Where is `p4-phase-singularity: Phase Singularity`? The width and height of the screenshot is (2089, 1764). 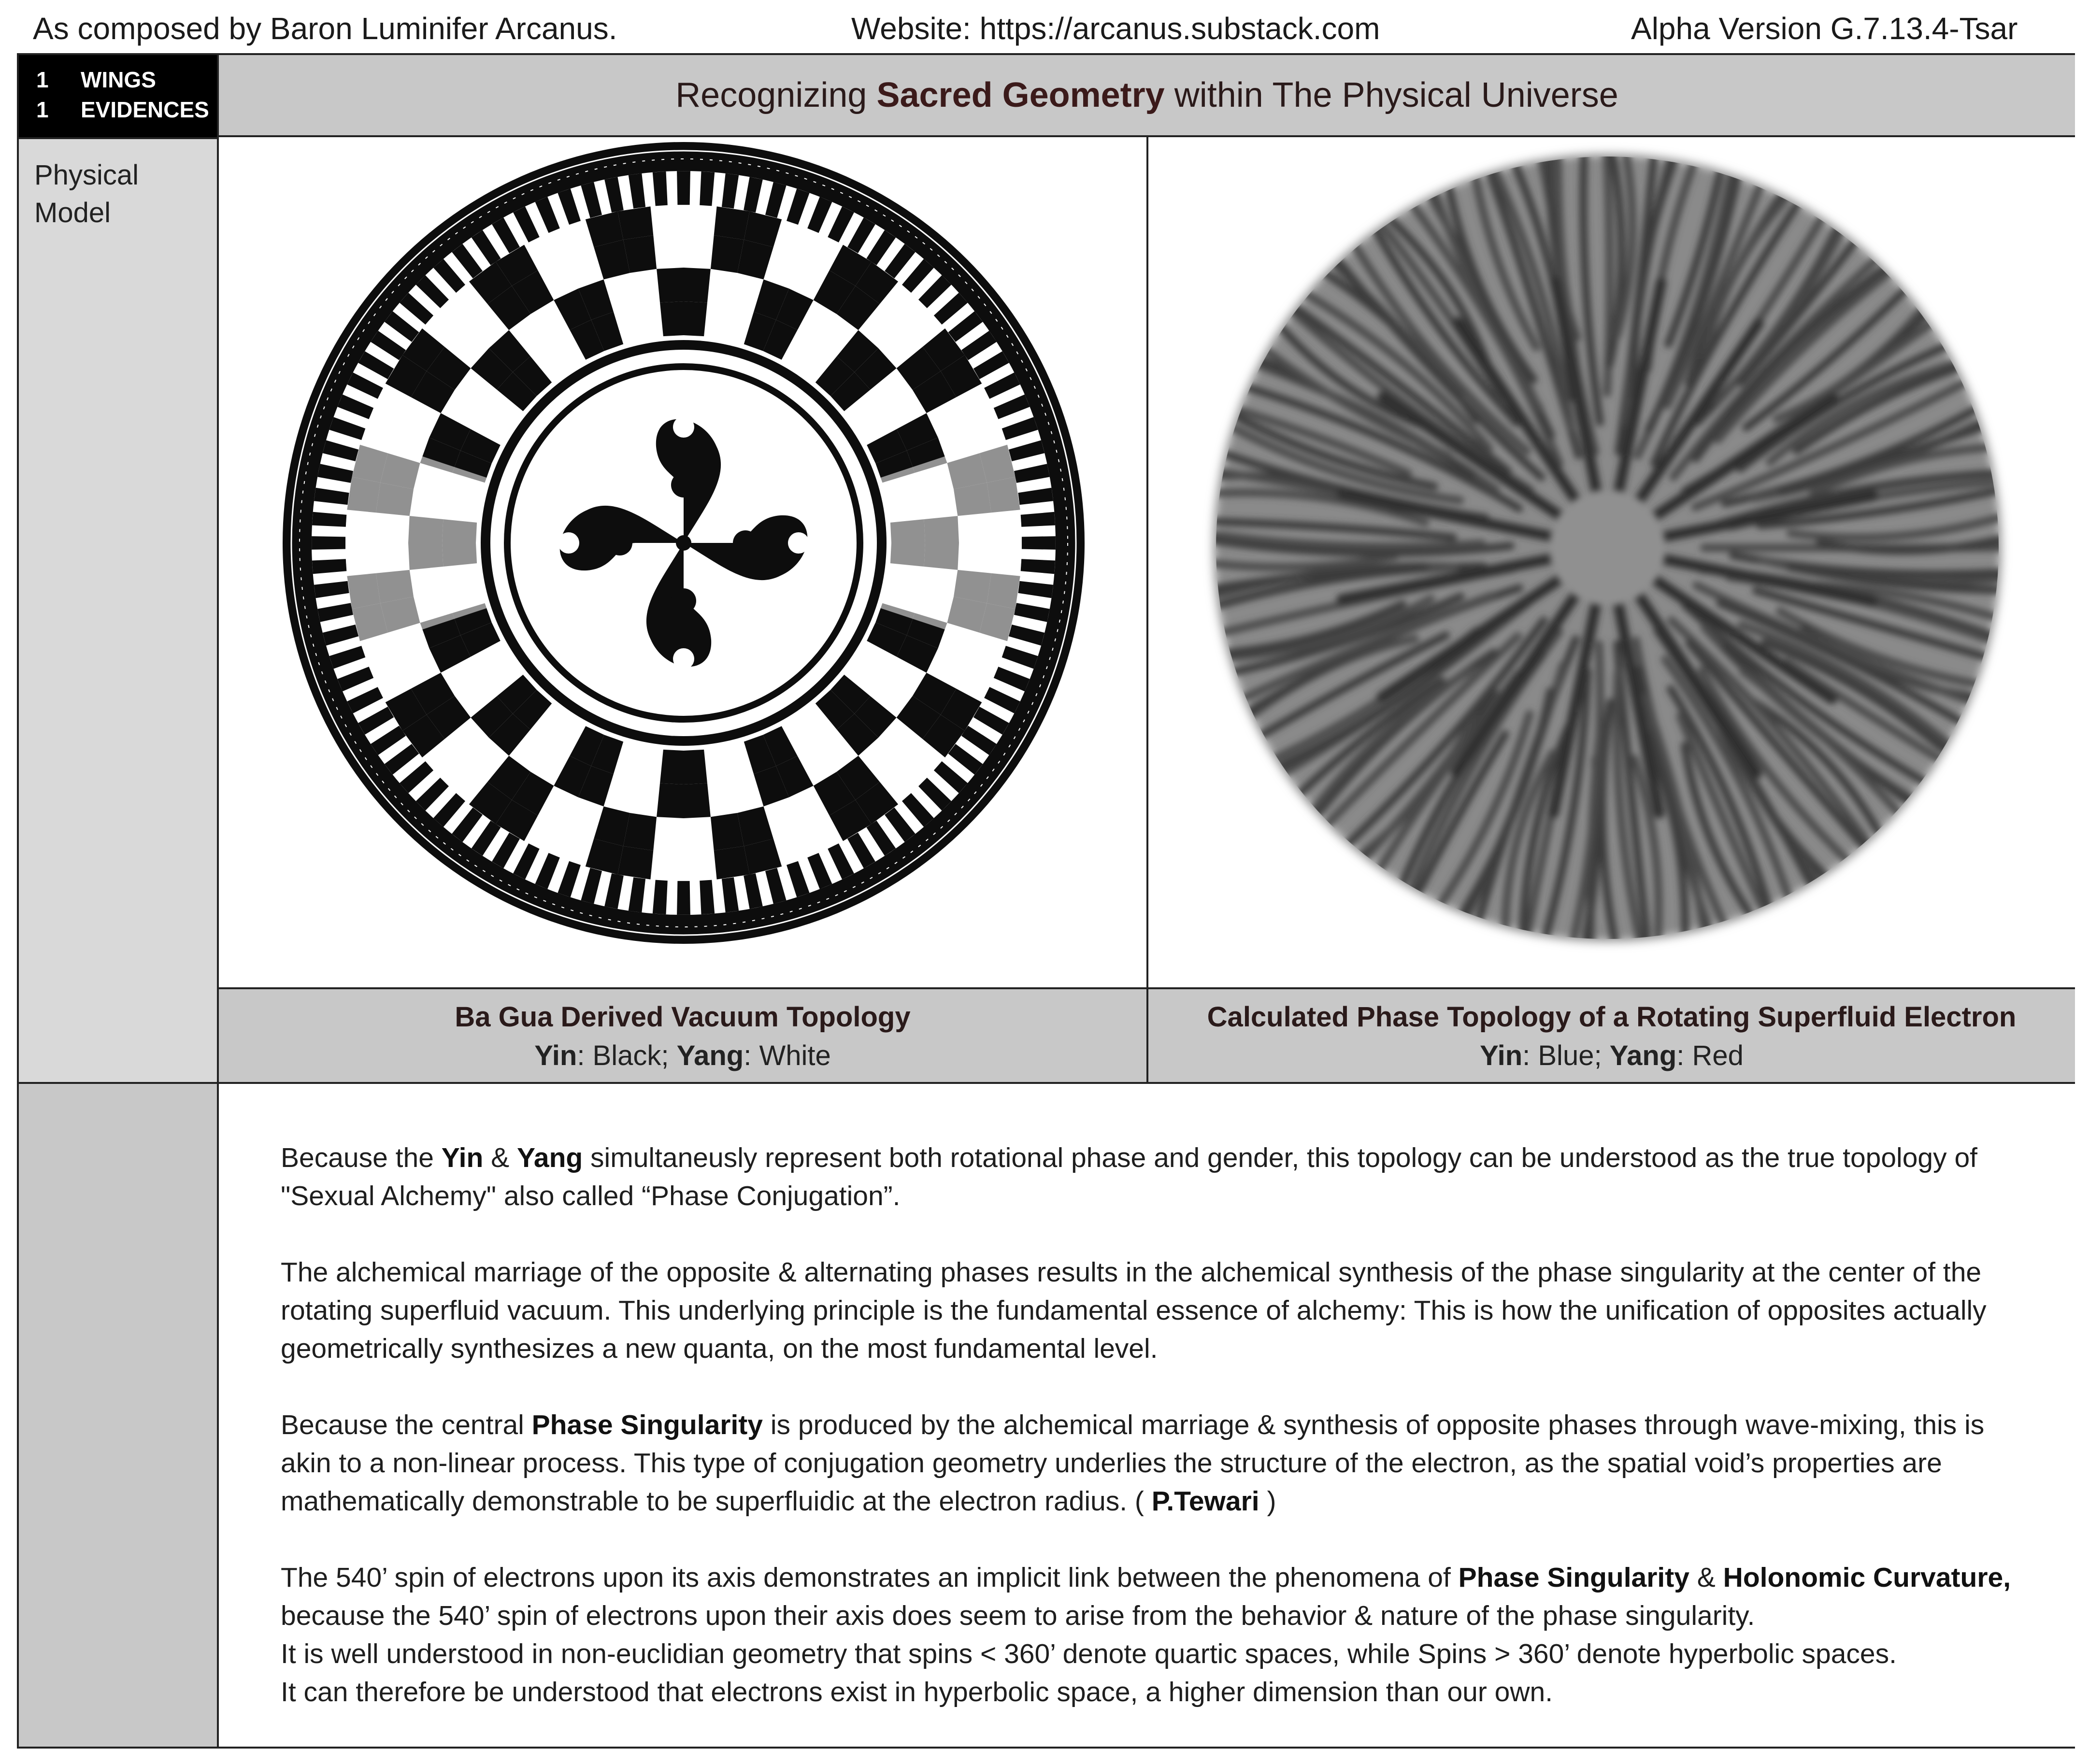 p4-phase-singularity: Phase Singularity is located at coordinates (1573, 1577).